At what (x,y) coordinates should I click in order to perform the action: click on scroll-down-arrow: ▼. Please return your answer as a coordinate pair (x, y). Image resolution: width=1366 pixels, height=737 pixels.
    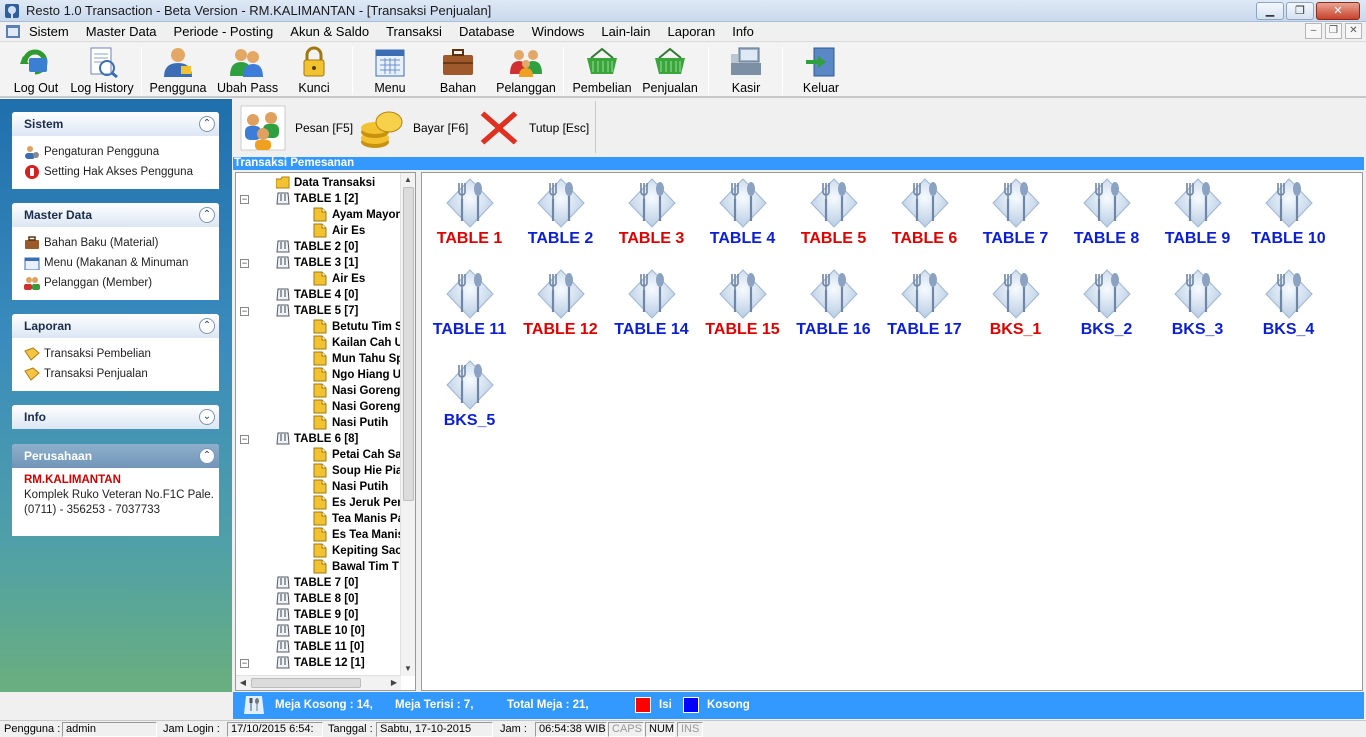
    Looking at the image, I should click on (408, 669).